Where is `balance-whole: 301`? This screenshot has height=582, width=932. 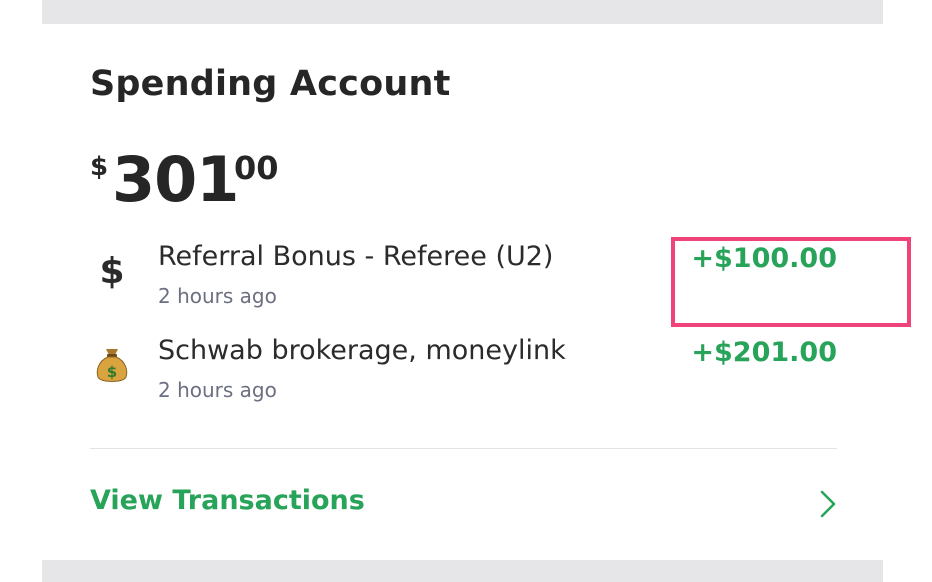
balance-whole: 301 is located at coordinates (175, 179).